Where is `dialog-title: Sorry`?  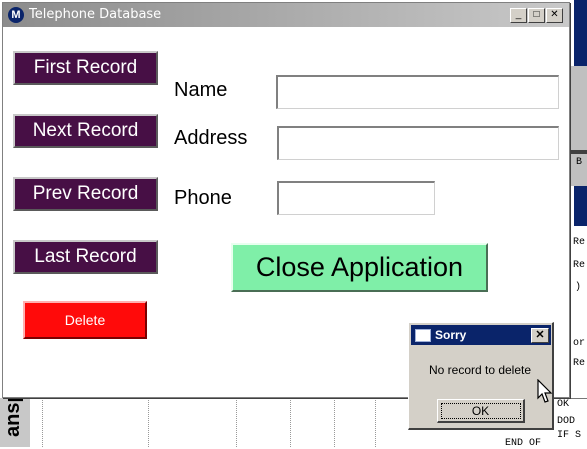
dialog-title: Sorry is located at coordinates (451, 335).